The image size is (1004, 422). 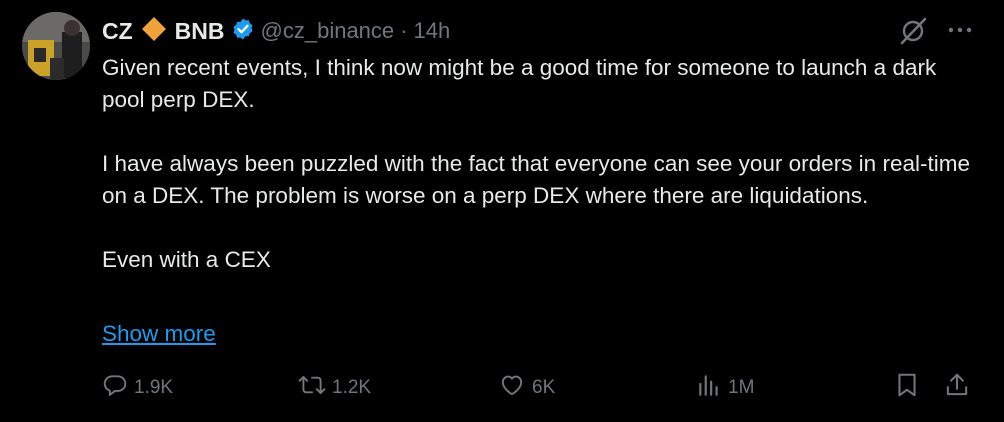 I want to click on avatar-image, so click(x=56, y=46).